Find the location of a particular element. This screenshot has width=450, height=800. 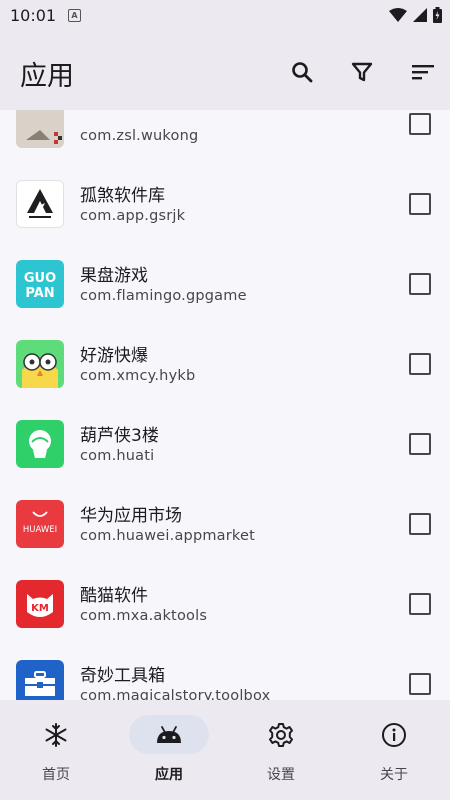

bottom-navigation: 首页 应用 设置 关于 is located at coordinates (225, 750).